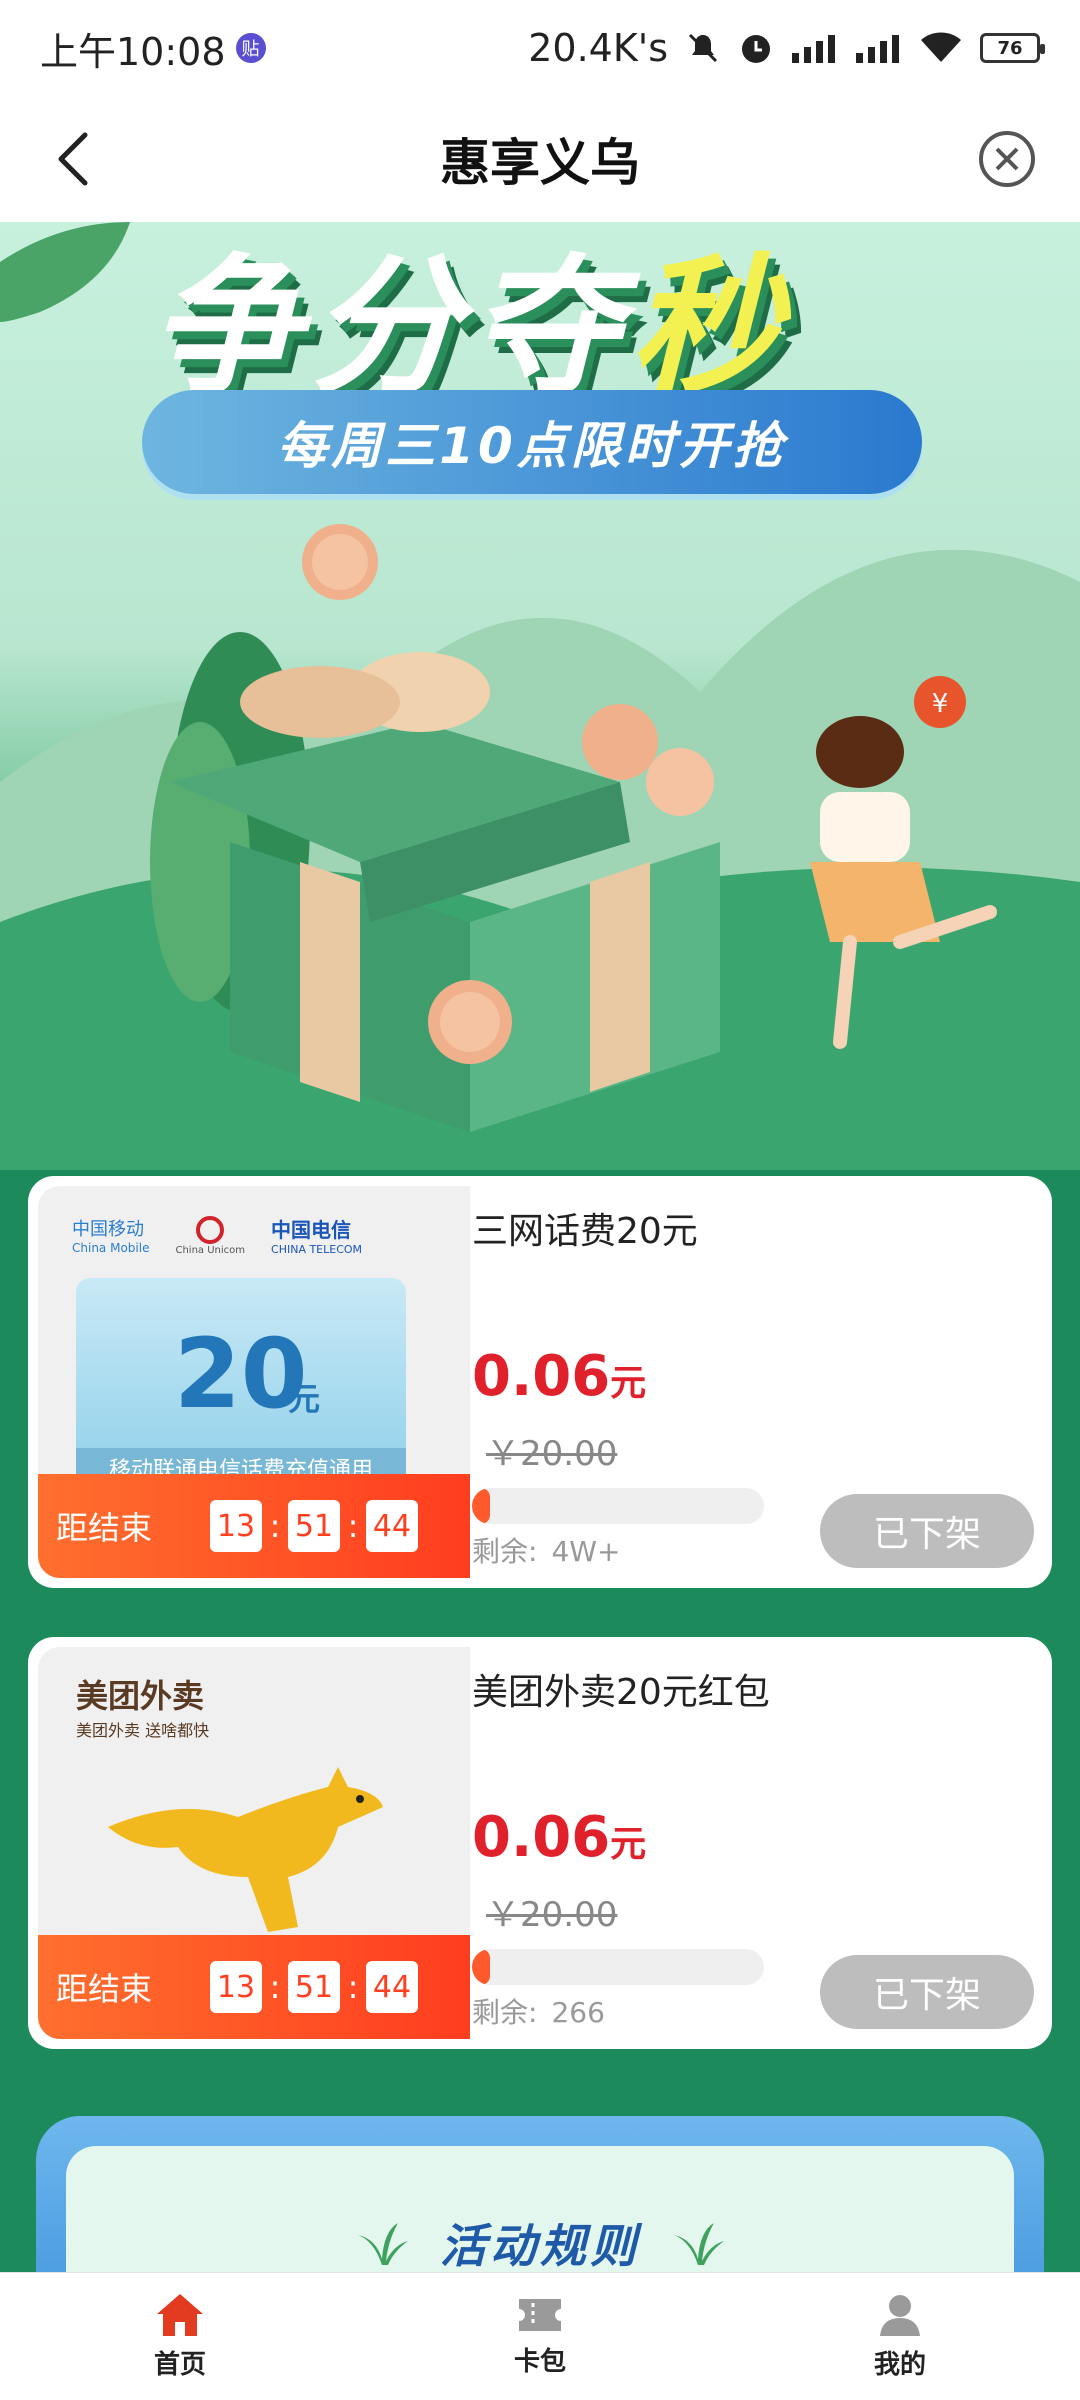 Image resolution: width=1080 pixels, height=2400 pixels. I want to click on bottom-navigation: 首页 卡包 我的, so click(540, 2336).